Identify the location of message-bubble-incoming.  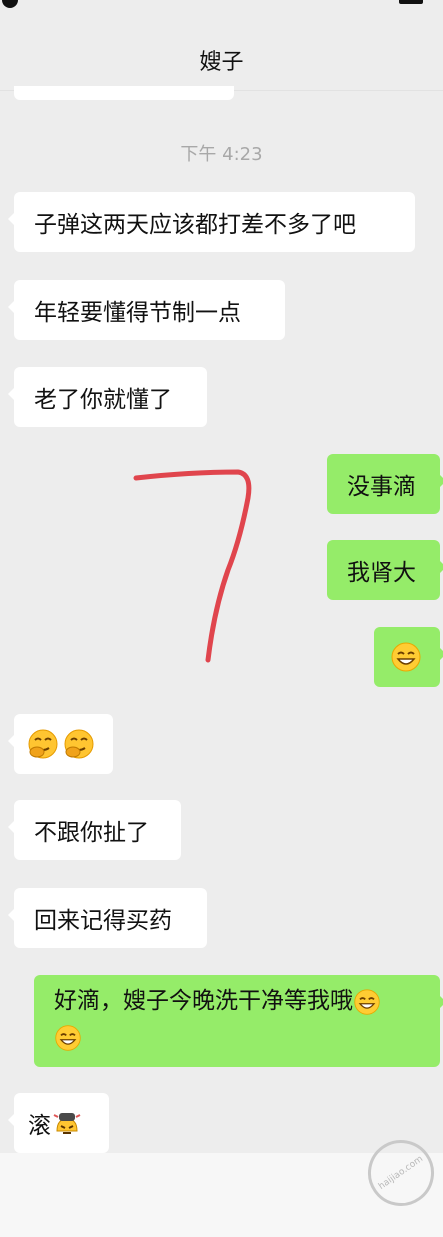
(60, 744).